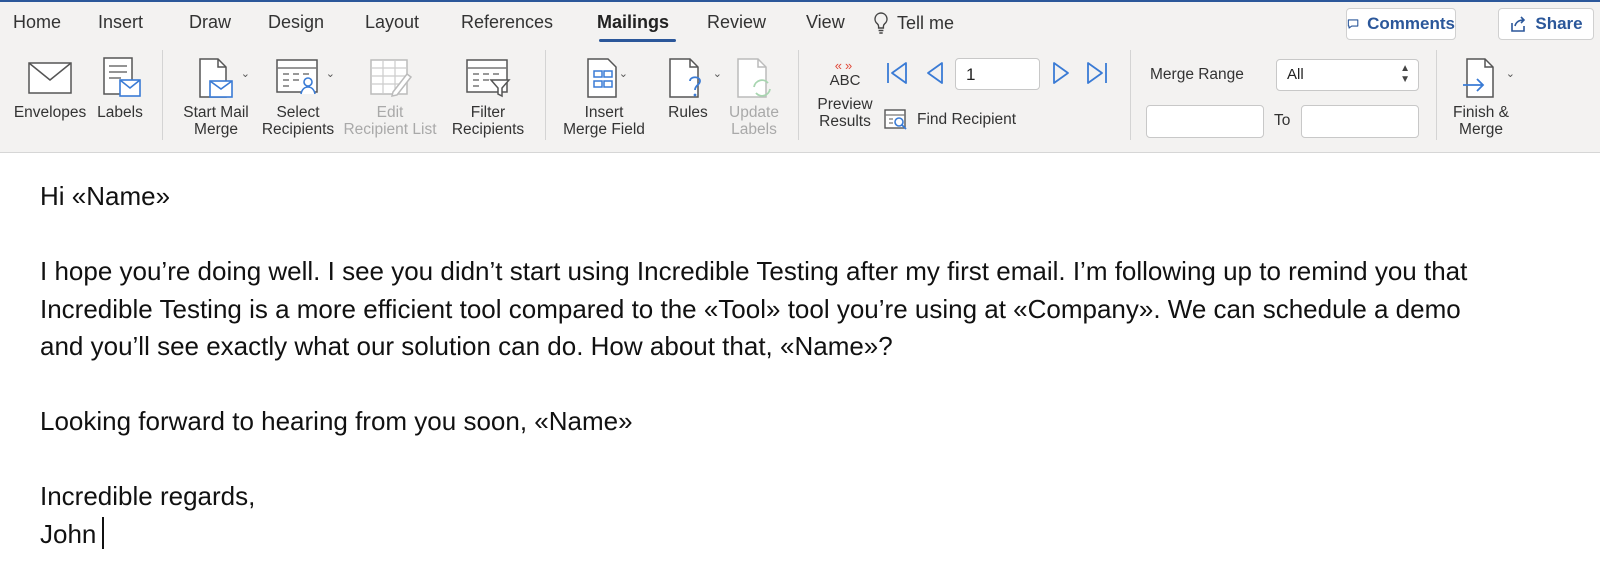 Image resolution: width=1600 pixels, height=570 pixels. Describe the element at coordinates (810, 535) in the screenshot. I see `signature-line: John` at that location.